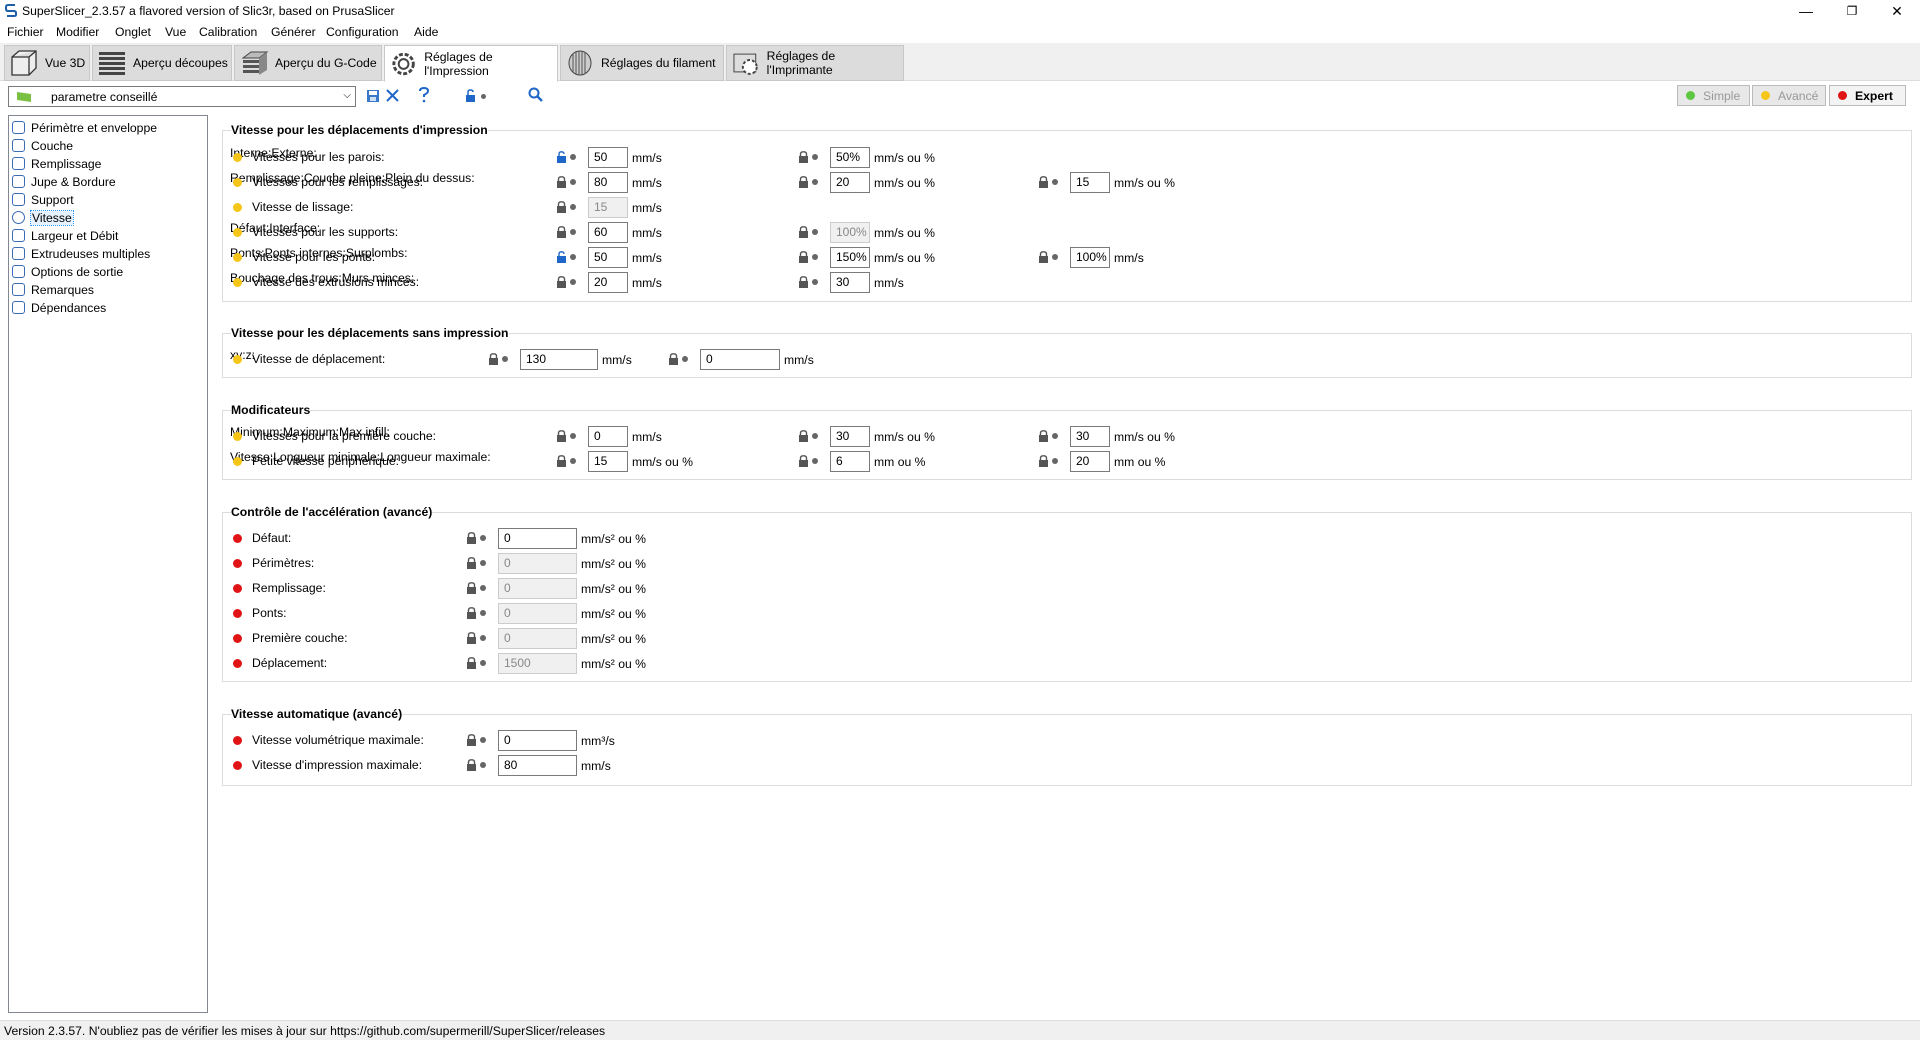 The height and width of the screenshot is (1040, 1920). Describe the element at coordinates (175, 32) in the screenshot. I see `menu-vue: Vue` at that location.